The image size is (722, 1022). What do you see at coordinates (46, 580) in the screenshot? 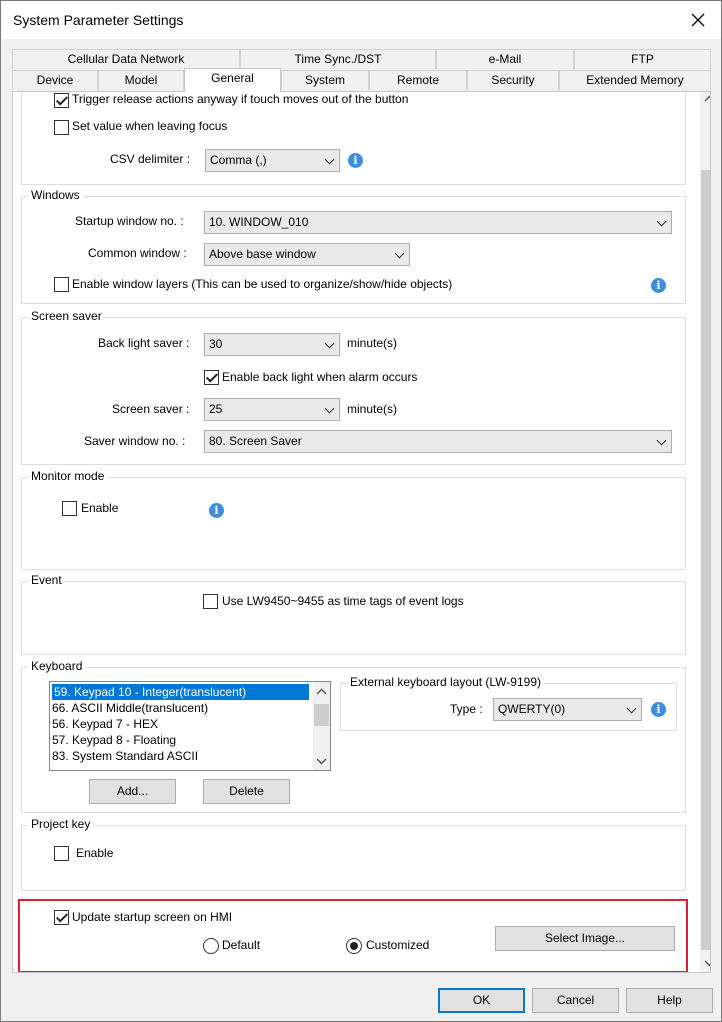
I see `event-group-title: Event` at bounding box center [46, 580].